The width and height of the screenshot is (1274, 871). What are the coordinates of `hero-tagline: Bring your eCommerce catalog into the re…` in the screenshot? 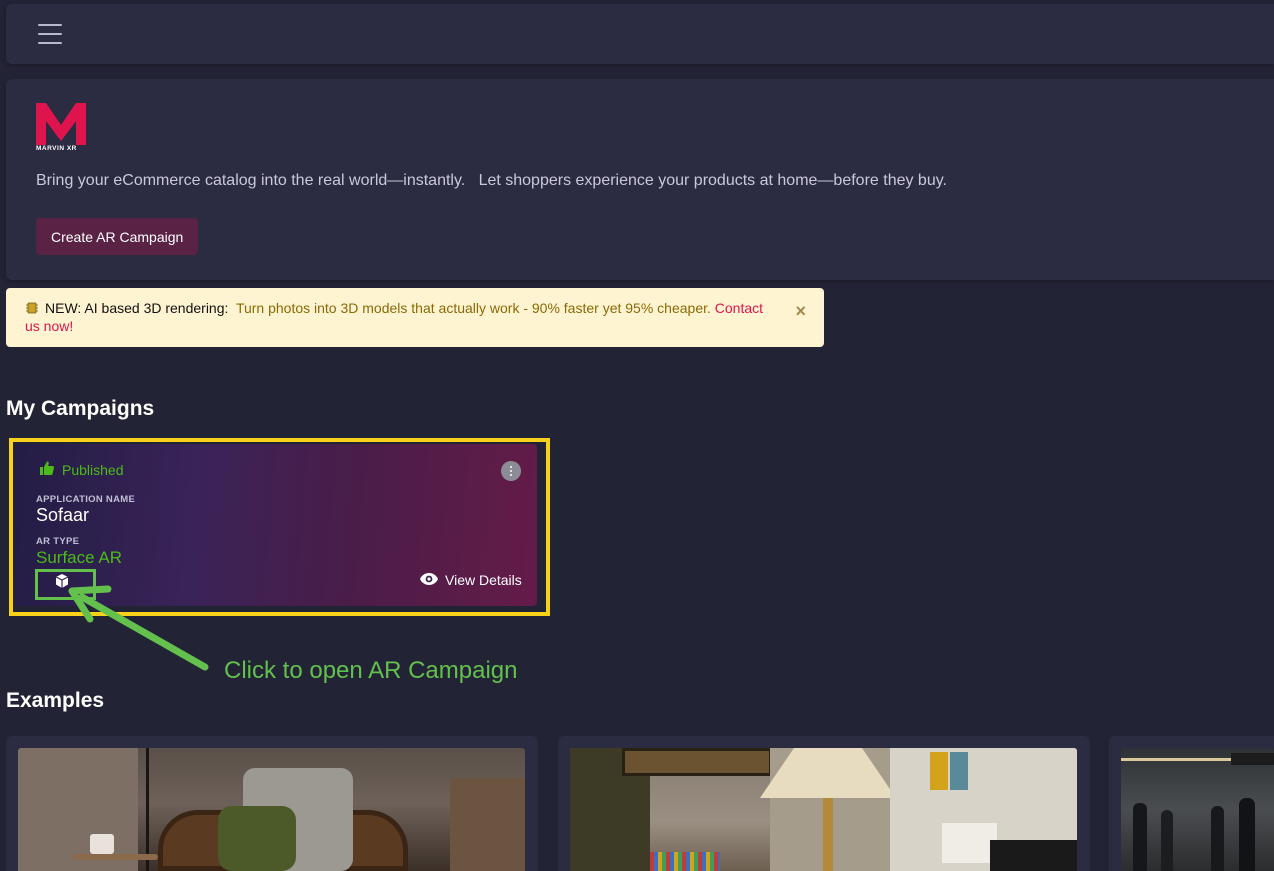 It's located at (491, 180).